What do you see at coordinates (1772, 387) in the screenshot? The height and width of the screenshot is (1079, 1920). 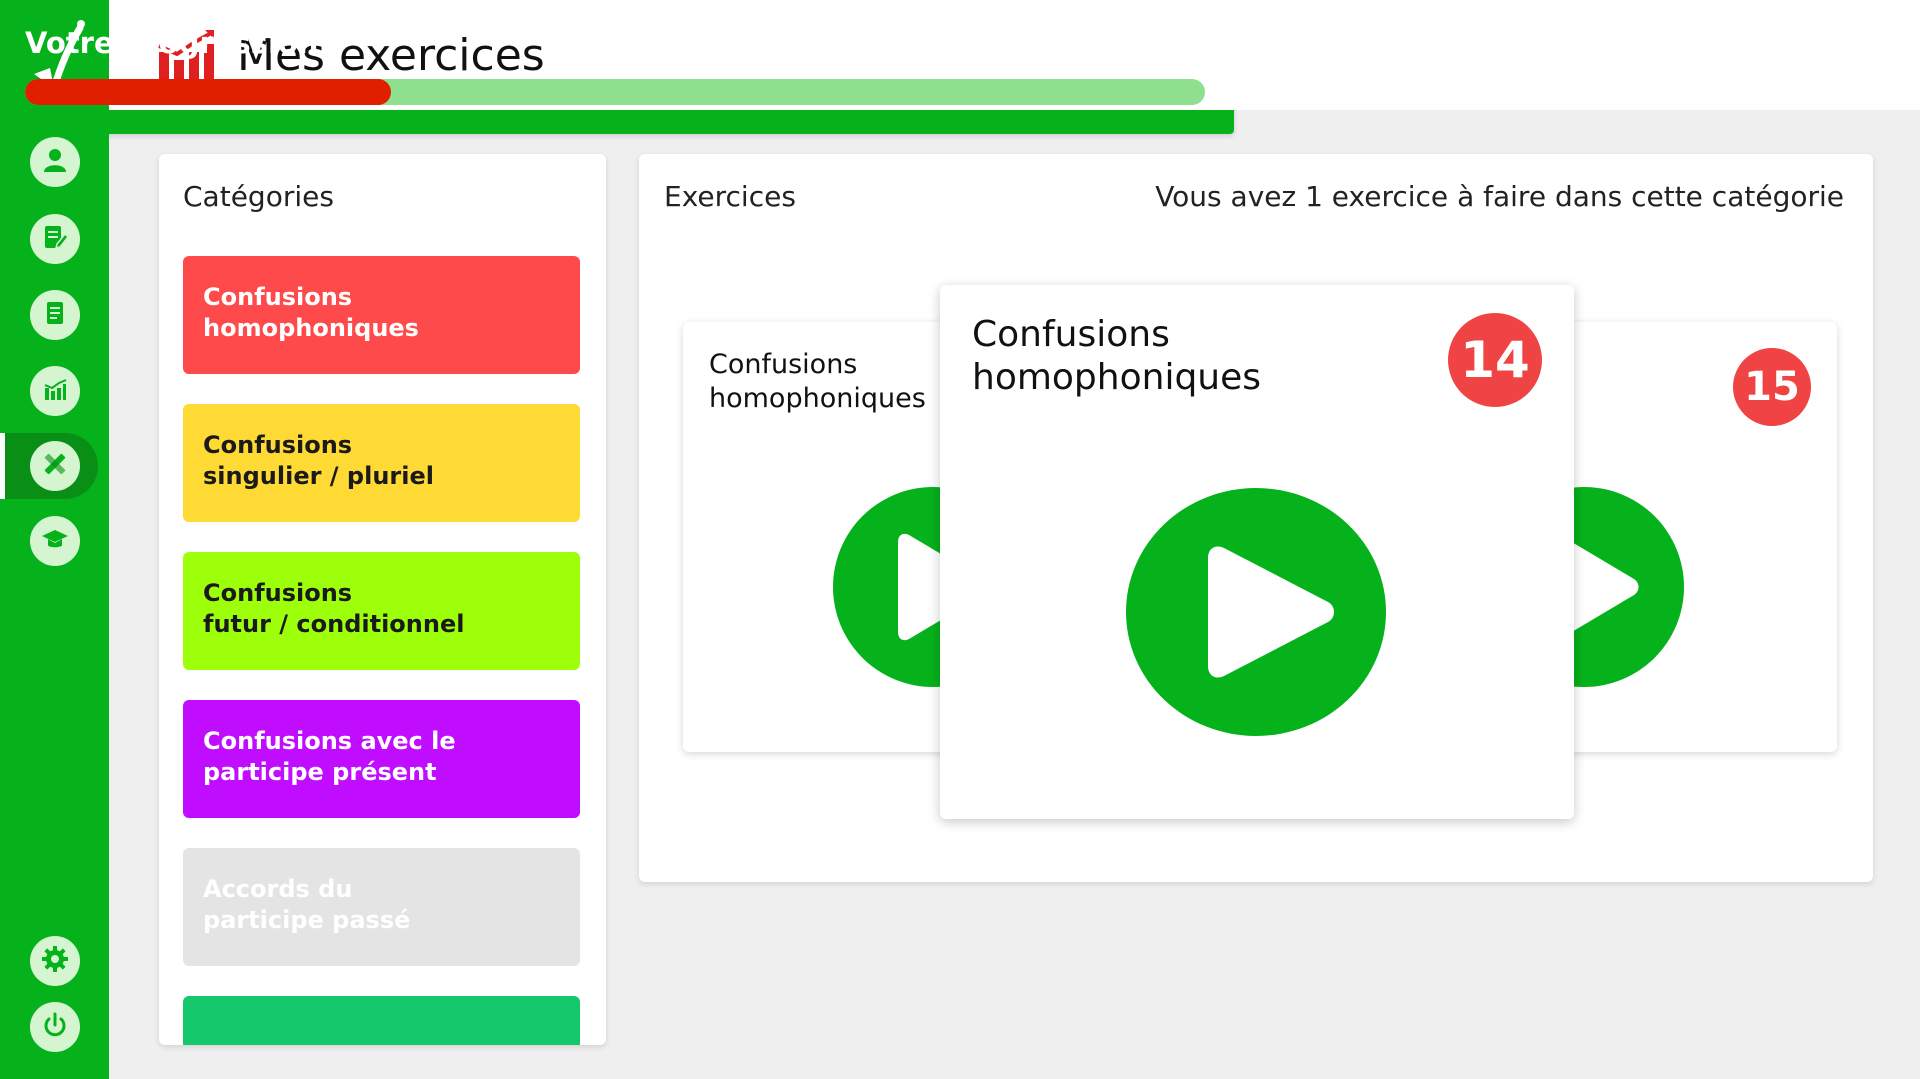 I see `exercise-number-badge: 15` at bounding box center [1772, 387].